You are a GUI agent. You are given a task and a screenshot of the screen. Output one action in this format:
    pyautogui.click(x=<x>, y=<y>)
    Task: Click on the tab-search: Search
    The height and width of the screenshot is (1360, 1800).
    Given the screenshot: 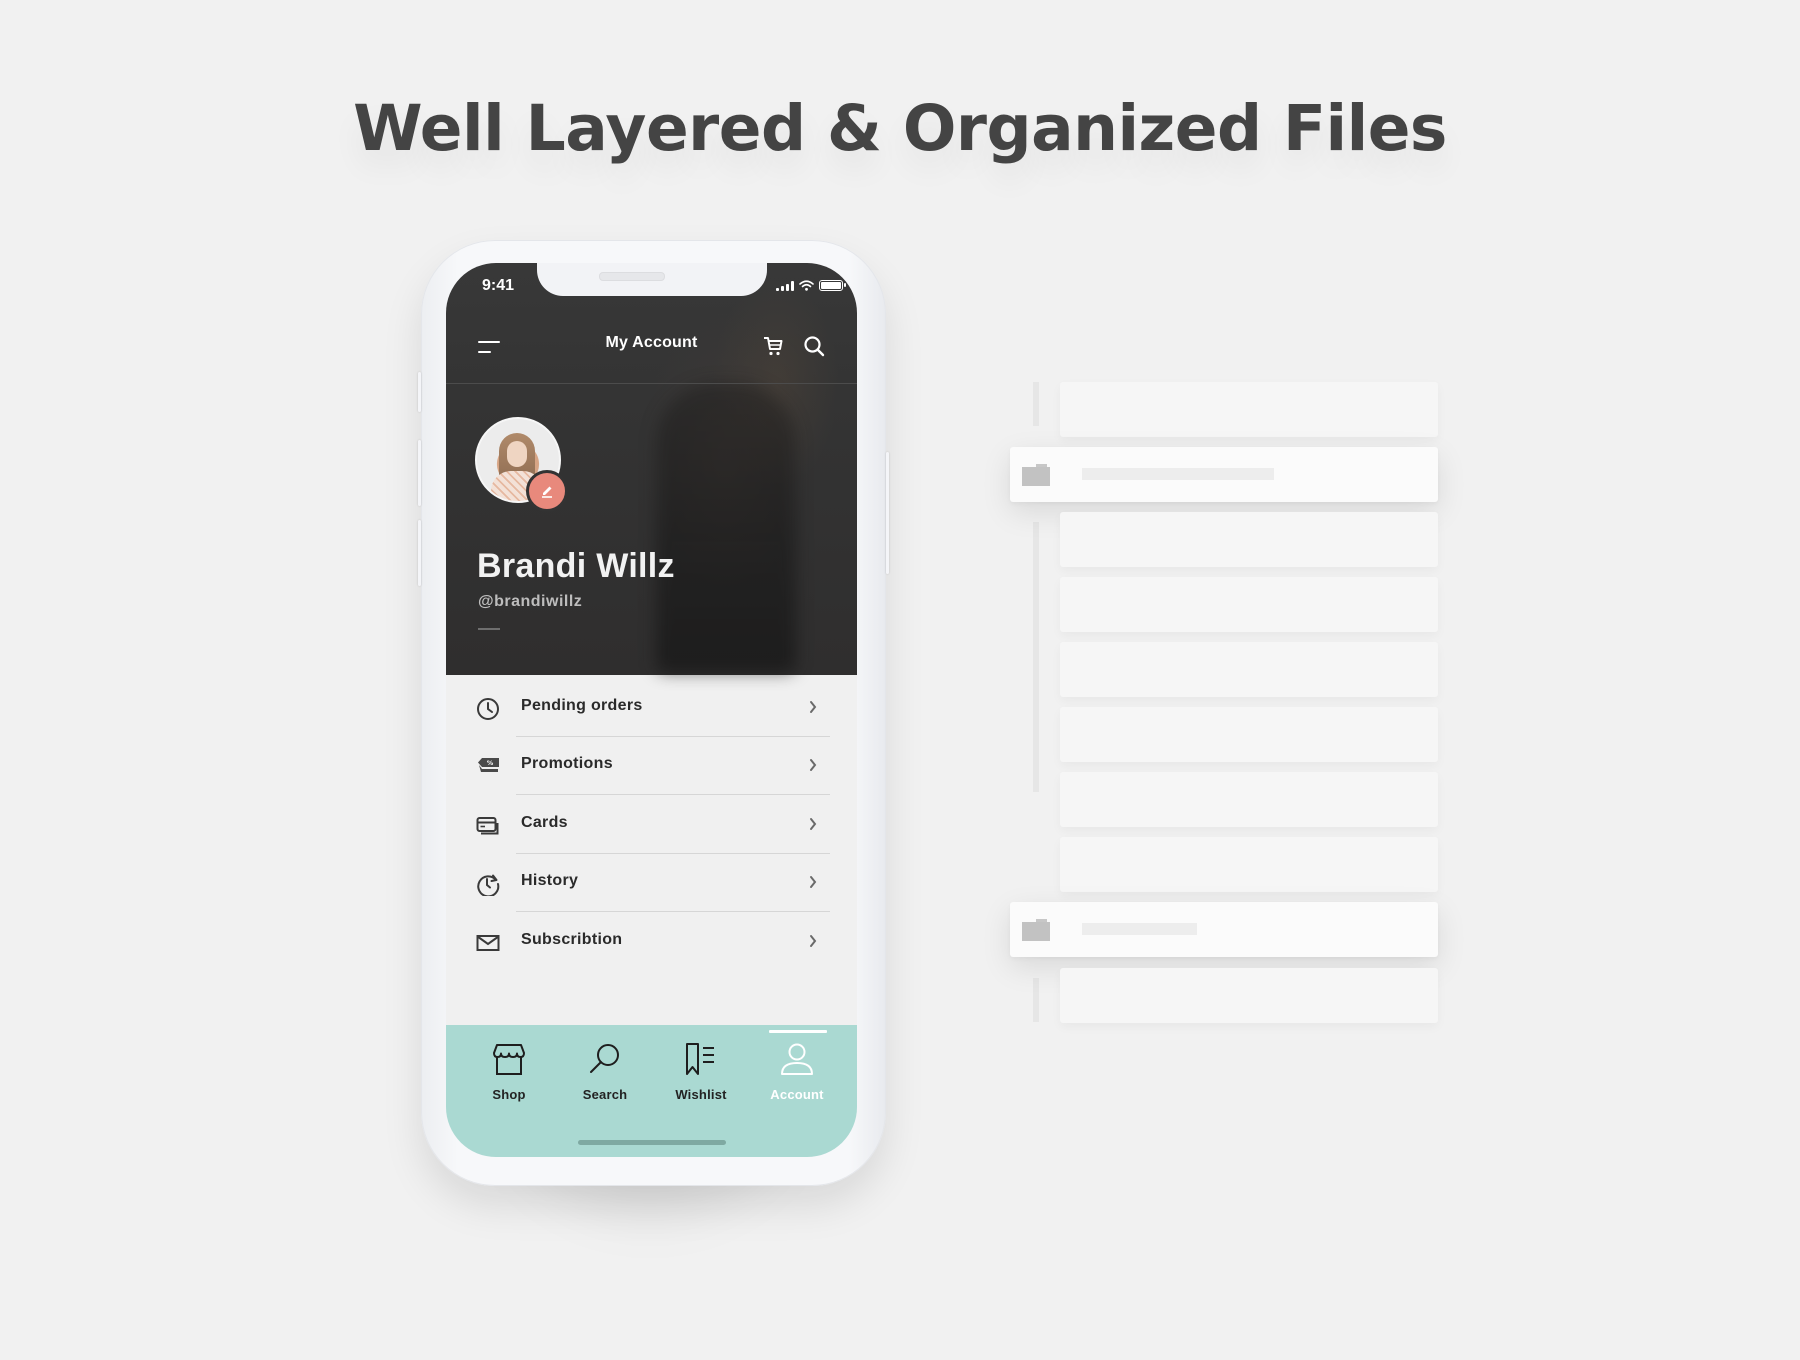 What is the action you would take?
    pyautogui.click(x=605, y=1070)
    